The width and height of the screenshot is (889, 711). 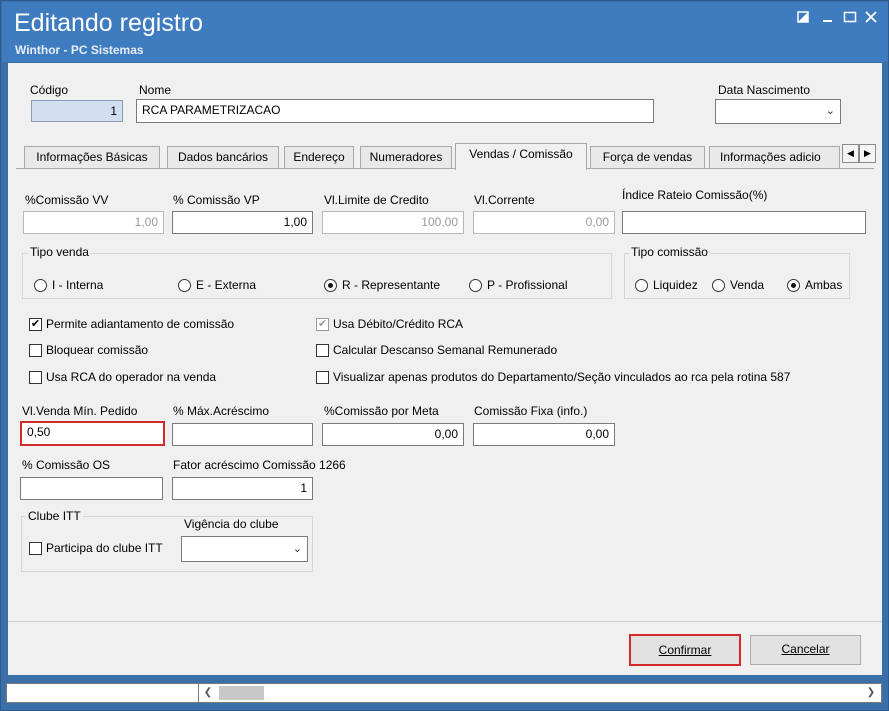 What do you see at coordinates (695, 195) in the screenshot?
I see `indice-rateio-label: Índice Rateio Comissão(%)` at bounding box center [695, 195].